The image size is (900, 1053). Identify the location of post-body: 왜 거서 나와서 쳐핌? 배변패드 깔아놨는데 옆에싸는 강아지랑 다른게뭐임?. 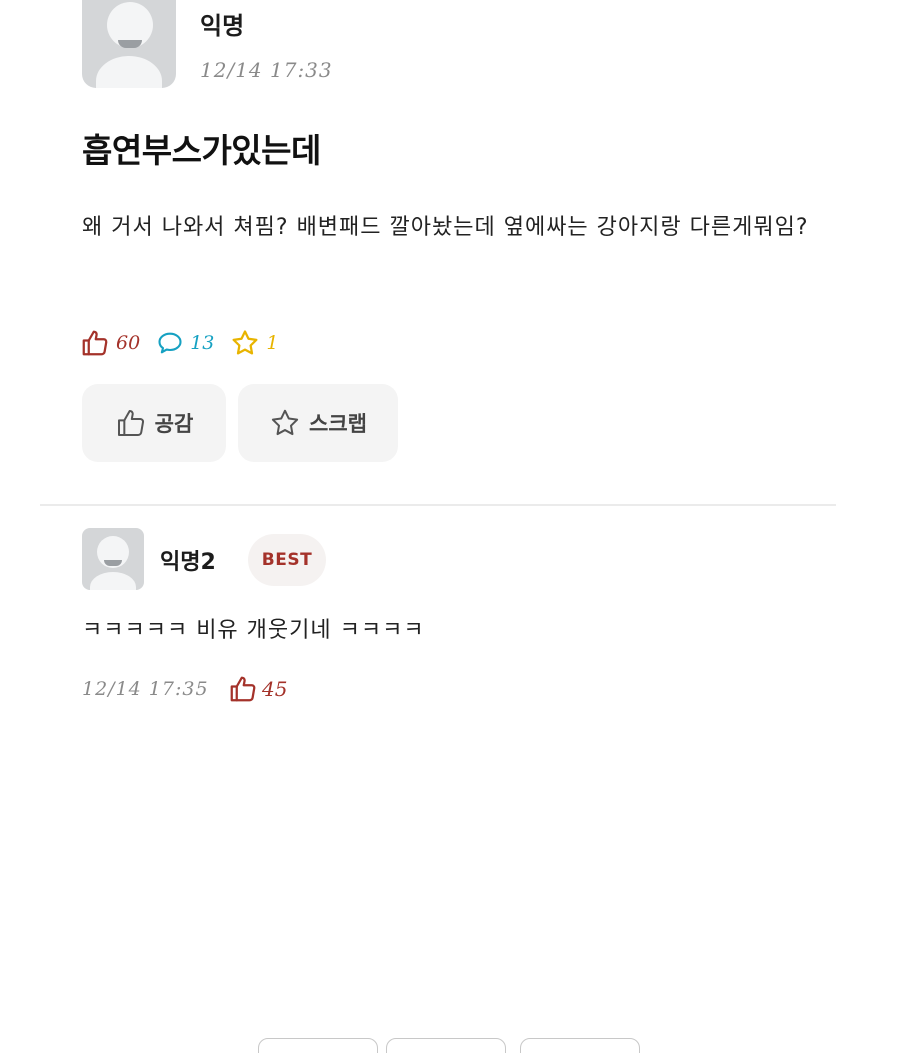
(445, 227).